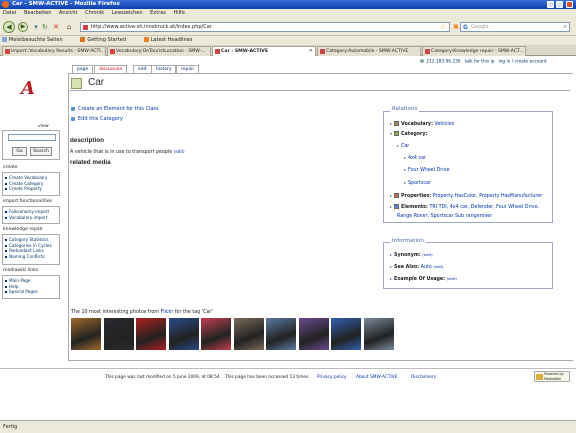 The height and width of the screenshot is (433, 576). What do you see at coordinates (559, 4) in the screenshot?
I see `maximize-icon` at bounding box center [559, 4].